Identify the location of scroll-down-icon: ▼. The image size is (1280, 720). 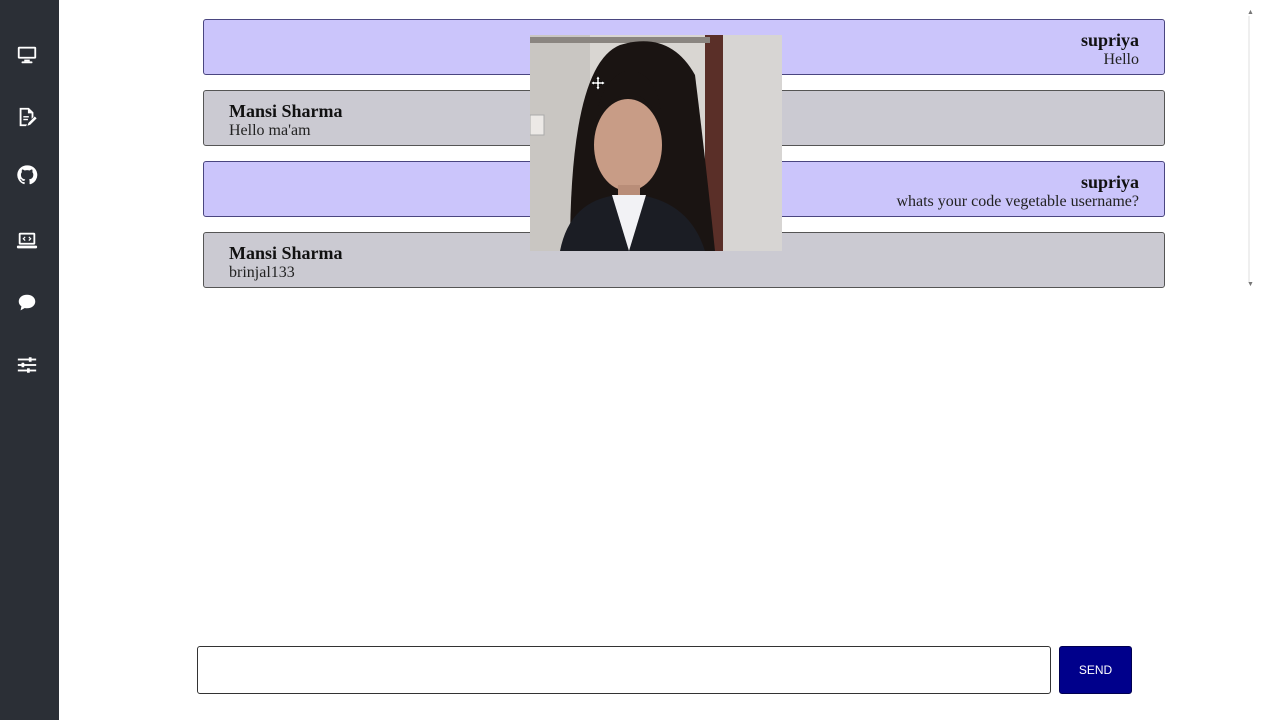
(1250, 284).